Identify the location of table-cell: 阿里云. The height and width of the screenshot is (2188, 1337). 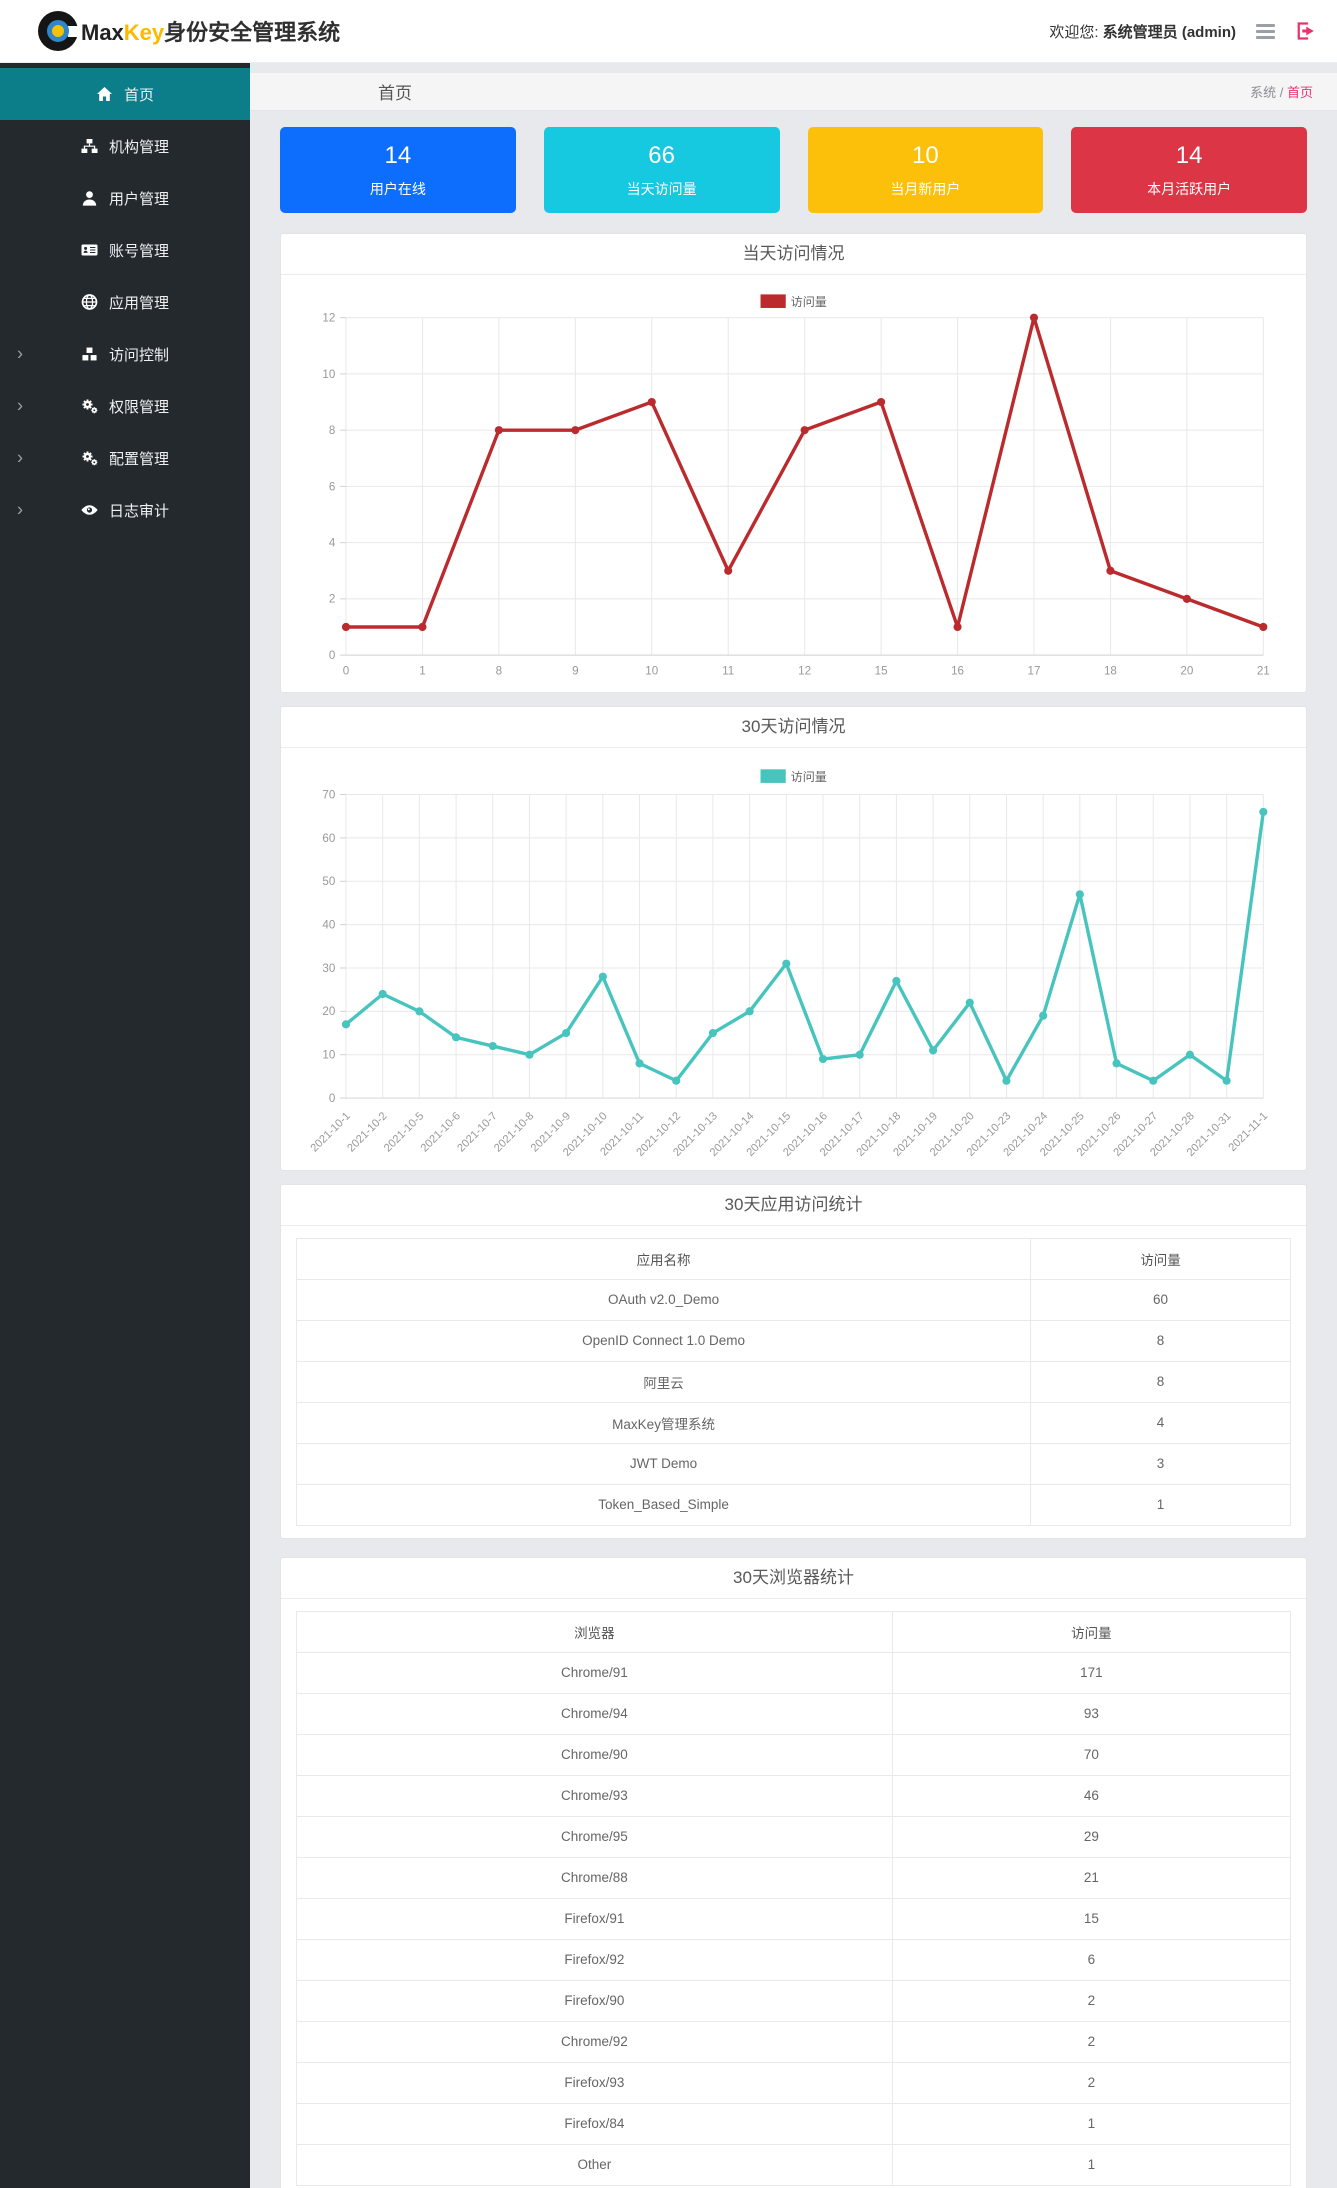
(663, 1381).